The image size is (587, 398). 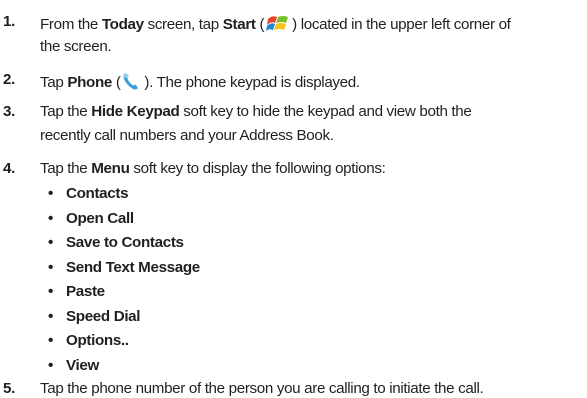 What do you see at coordinates (88, 340) in the screenshot?
I see `option-options: • Options..` at bounding box center [88, 340].